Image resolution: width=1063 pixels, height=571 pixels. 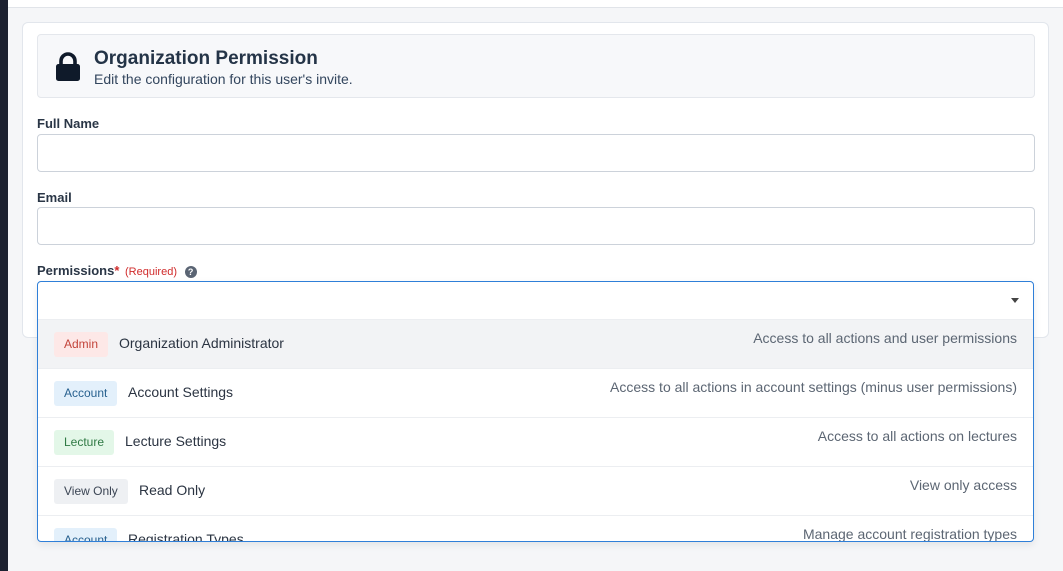 I want to click on permission-badge: Lecture, so click(x=84, y=442).